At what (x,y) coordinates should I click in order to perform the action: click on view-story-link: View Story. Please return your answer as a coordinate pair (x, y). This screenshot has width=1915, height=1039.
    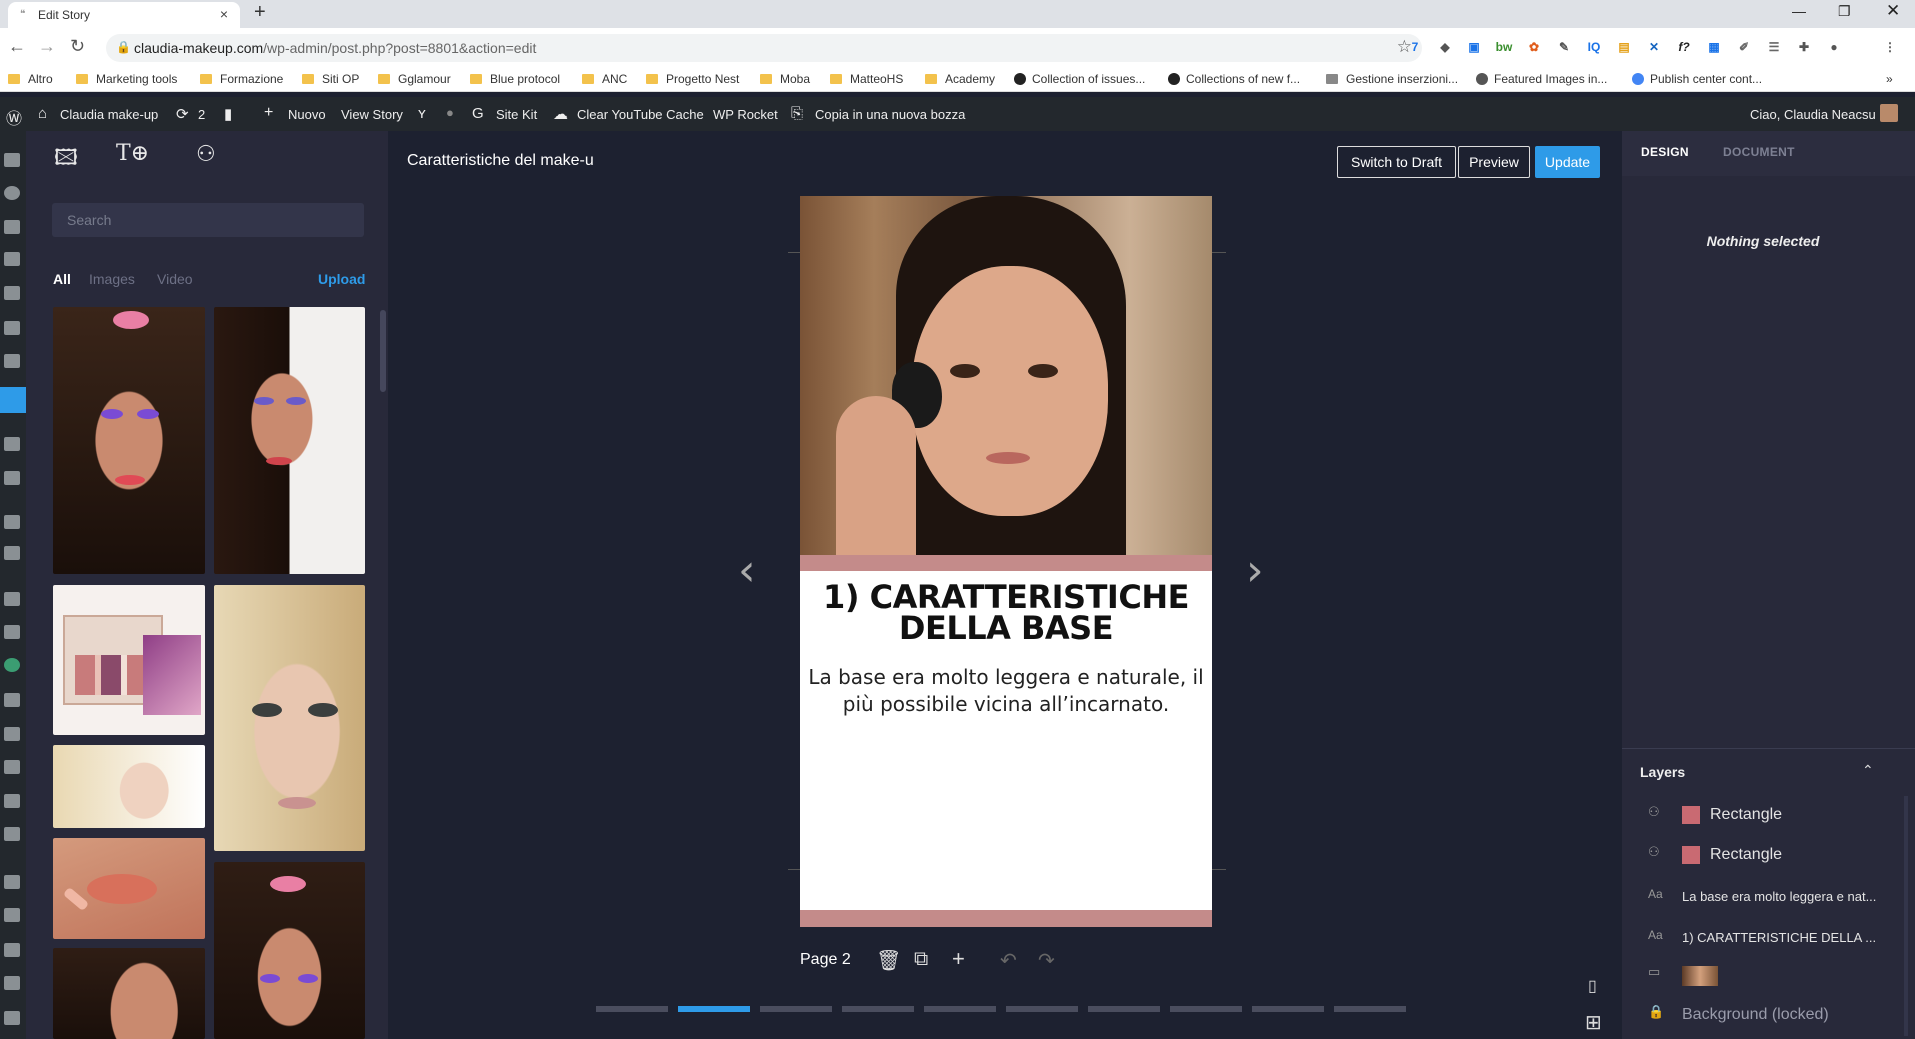
    Looking at the image, I should click on (372, 114).